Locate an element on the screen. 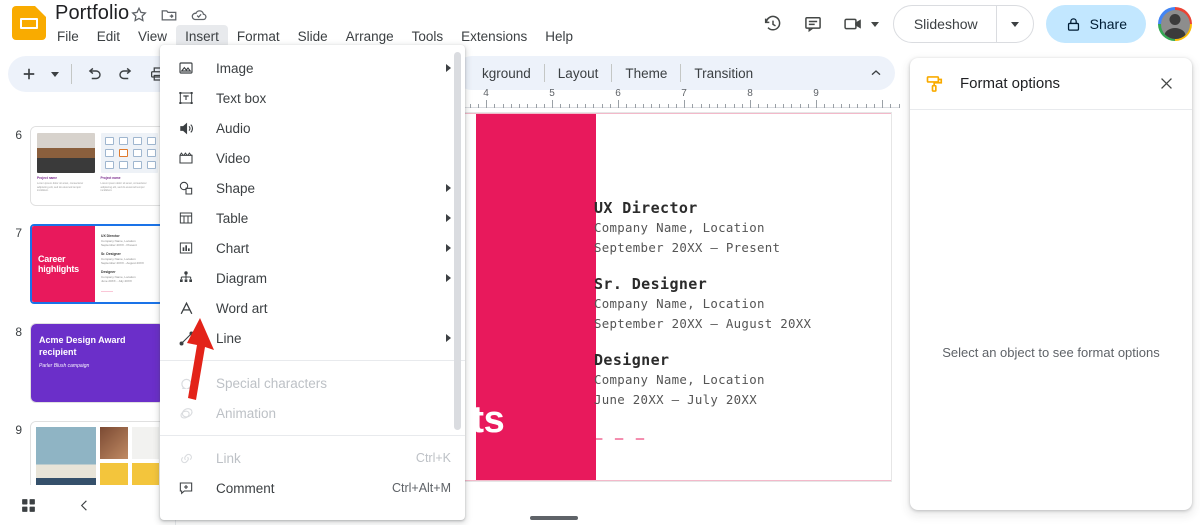  menu-item-table: Table is located at coordinates (312, 218).